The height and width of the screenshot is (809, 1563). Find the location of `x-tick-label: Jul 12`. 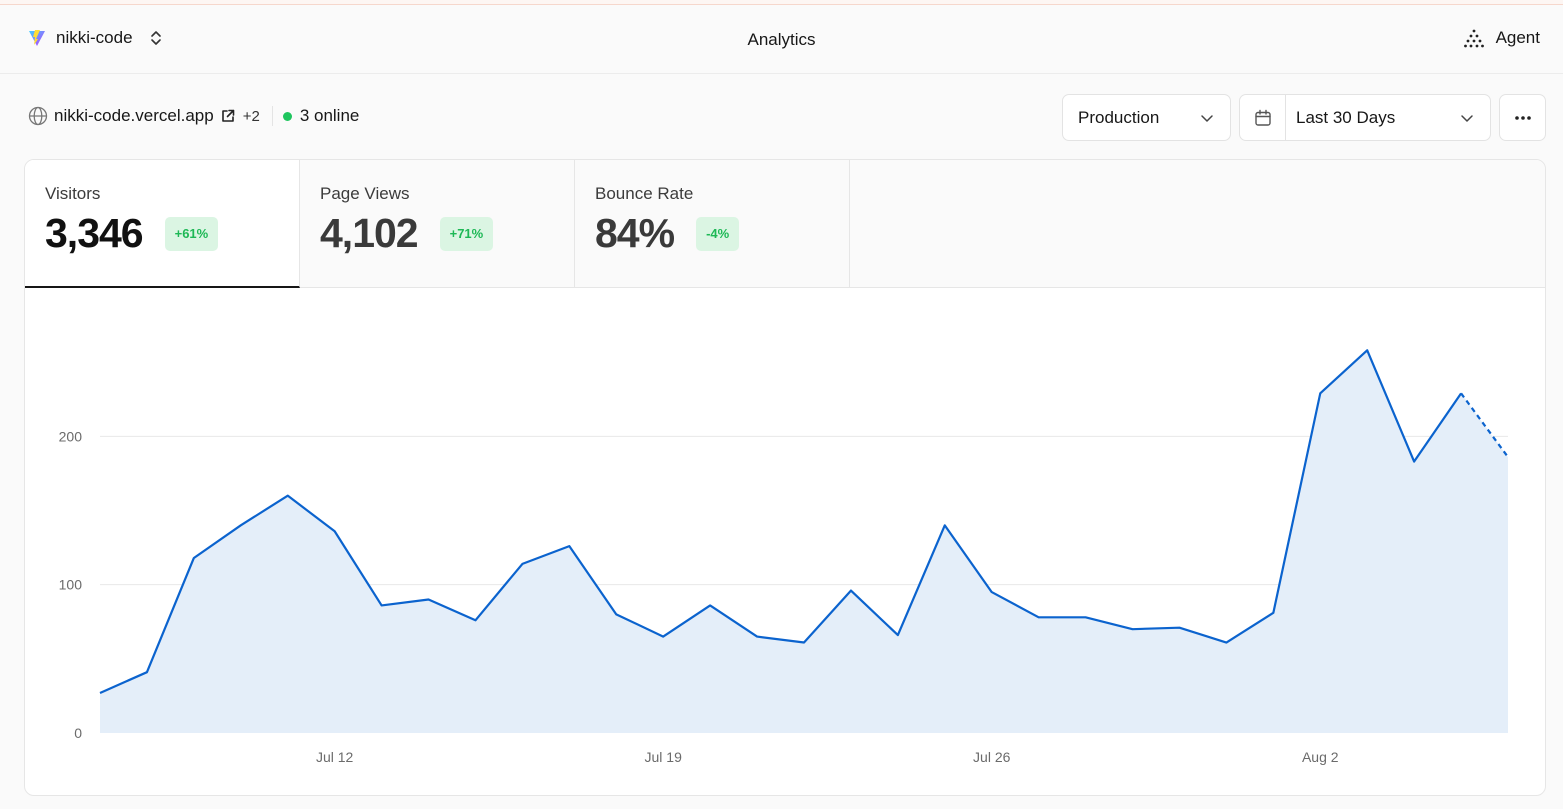

x-tick-label: Jul 12 is located at coordinates (335, 757).